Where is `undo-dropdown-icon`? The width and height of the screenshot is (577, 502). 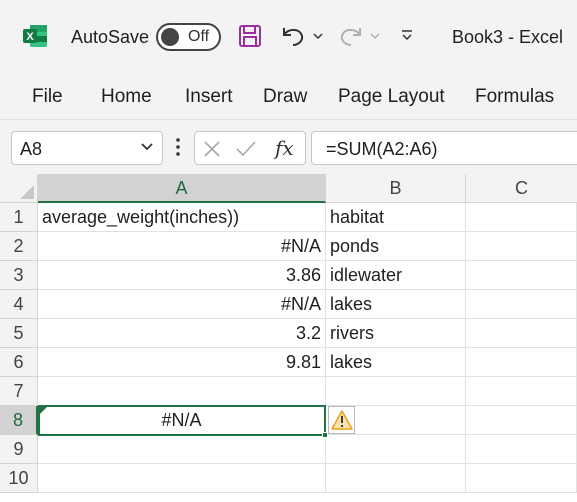 undo-dropdown-icon is located at coordinates (318, 36).